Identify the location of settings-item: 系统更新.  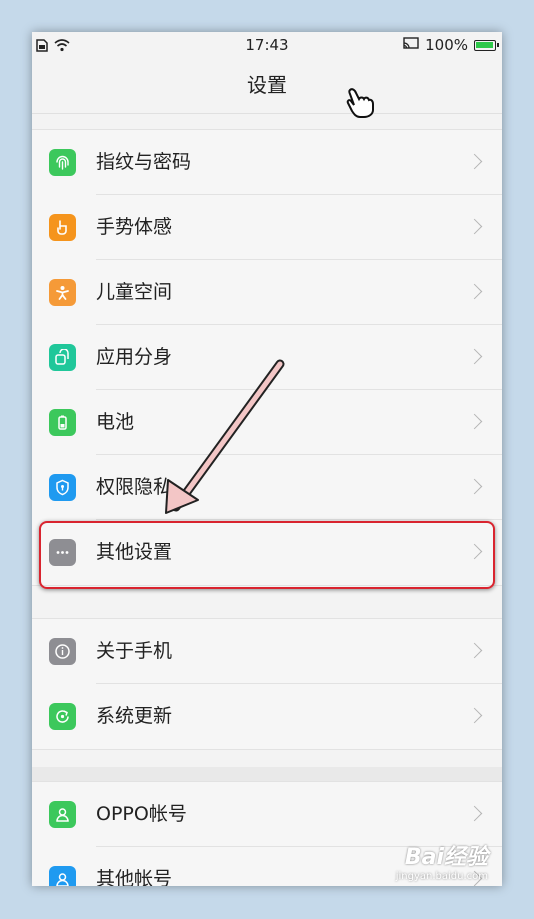
(267, 716).